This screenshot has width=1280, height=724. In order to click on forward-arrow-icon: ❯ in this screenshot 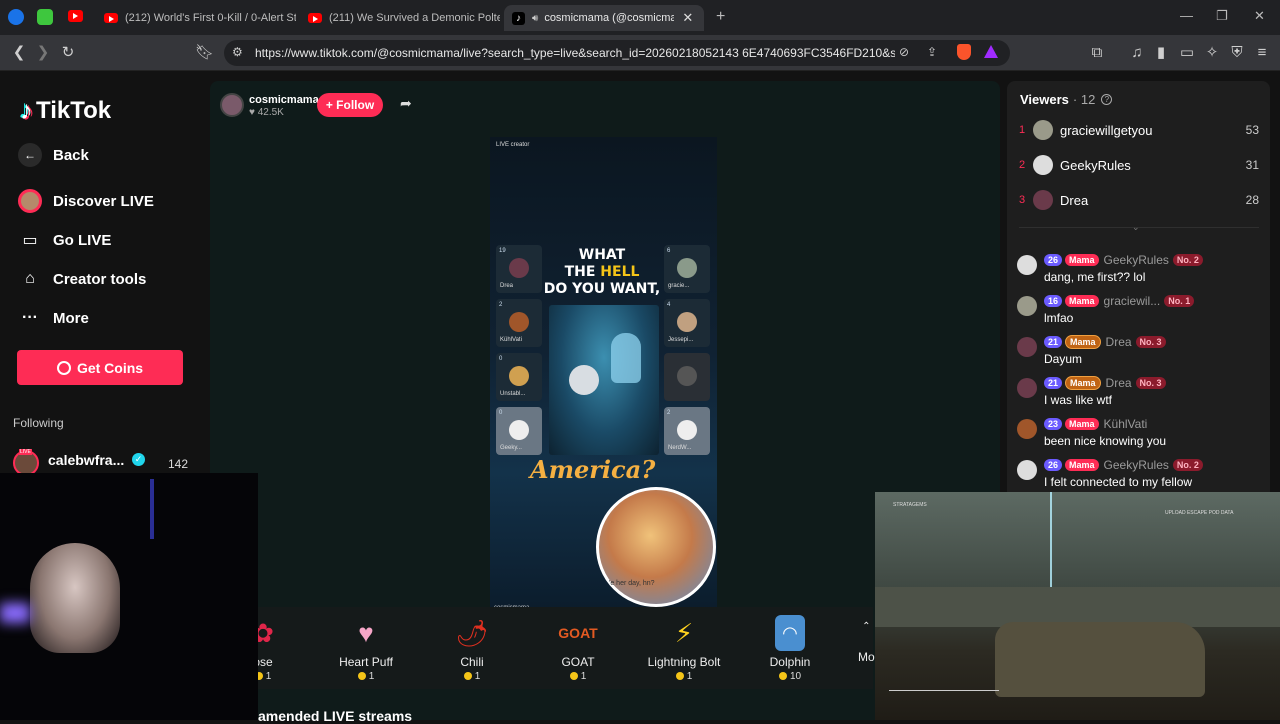, I will do `click(43, 53)`.